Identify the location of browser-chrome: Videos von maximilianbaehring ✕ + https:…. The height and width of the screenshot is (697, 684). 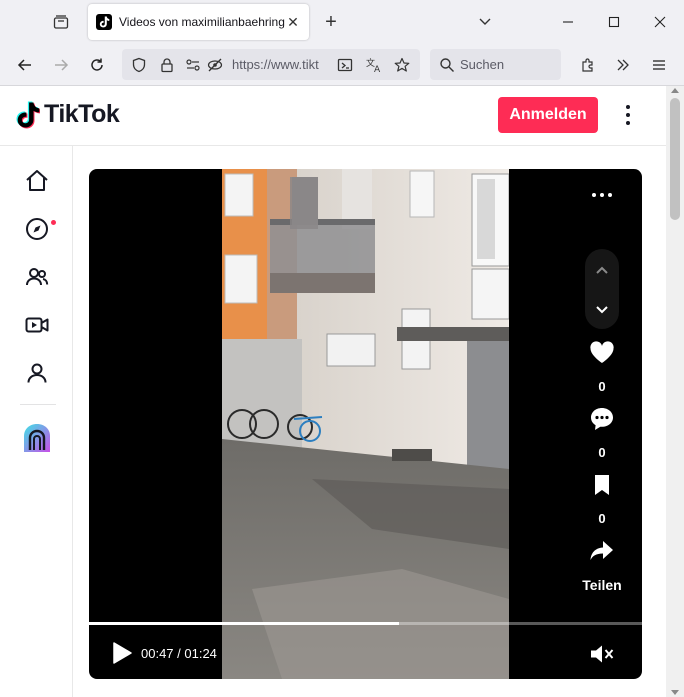
(342, 43).